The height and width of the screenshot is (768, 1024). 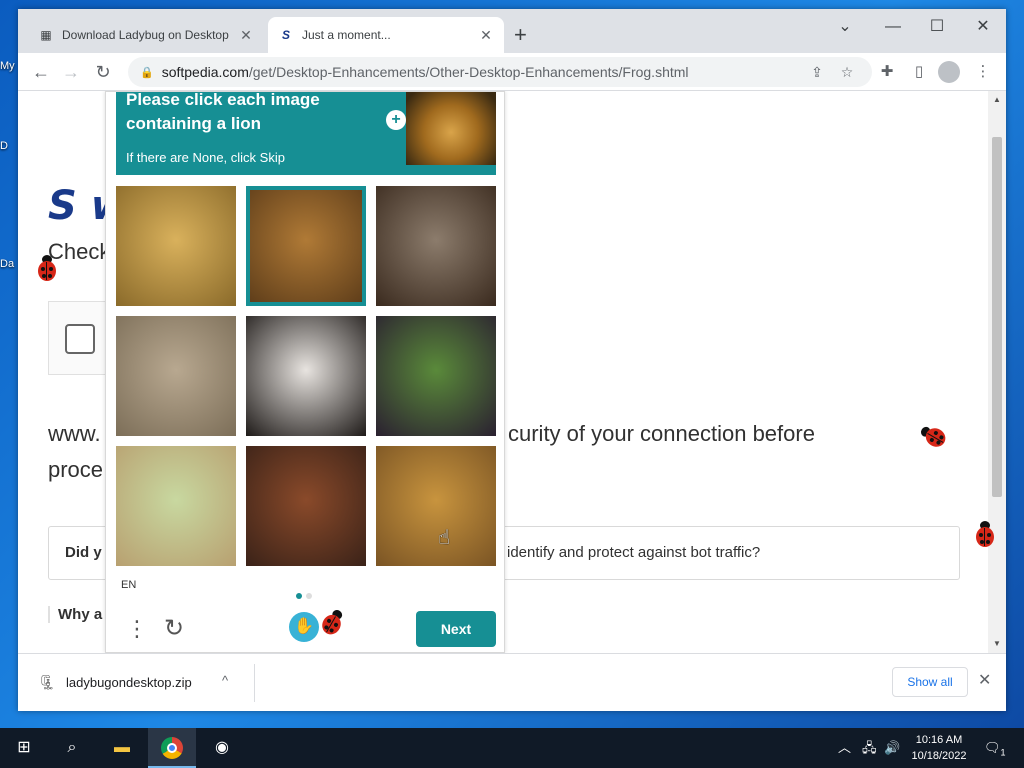 What do you see at coordinates (937, 27) in the screenshot?
I see `maximize-button: ☐` at bounding box center [937, 27].